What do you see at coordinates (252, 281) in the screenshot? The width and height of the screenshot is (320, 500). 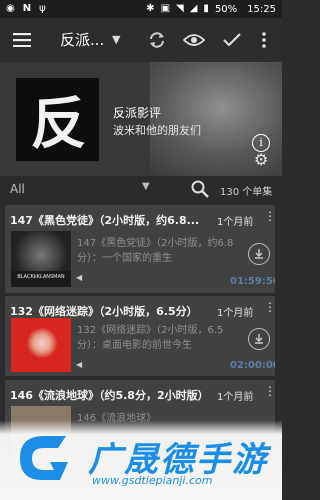 I see `episode-duration: 01:59:50` at bounding box center [252, 281].